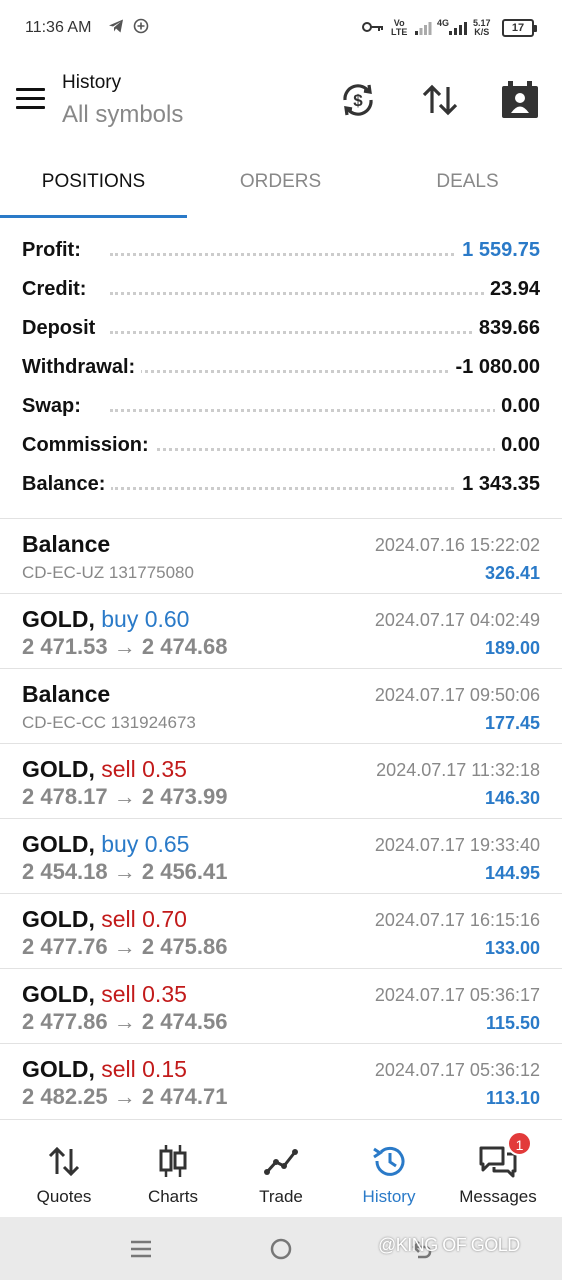 This screenshot has width=562, height=1280. I want to click on item-time: 2024.07.17 19:33:40, so click(457, 845).